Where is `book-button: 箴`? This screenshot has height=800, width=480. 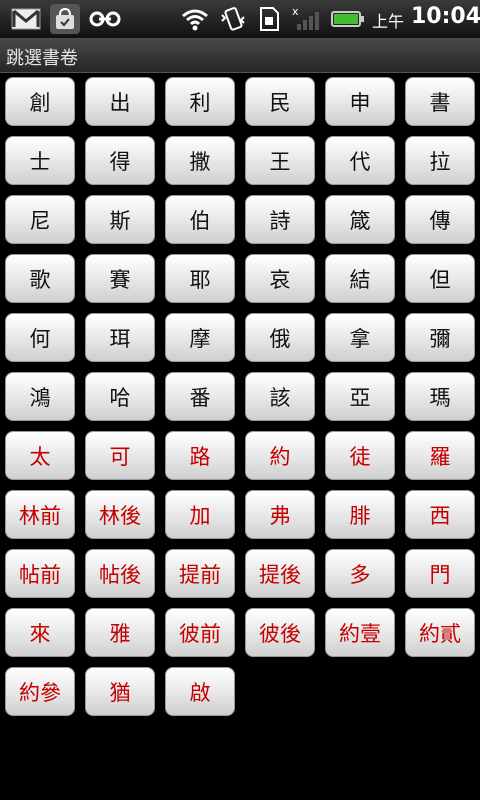 book-button: 箴 is located at coordinates (360, 219).